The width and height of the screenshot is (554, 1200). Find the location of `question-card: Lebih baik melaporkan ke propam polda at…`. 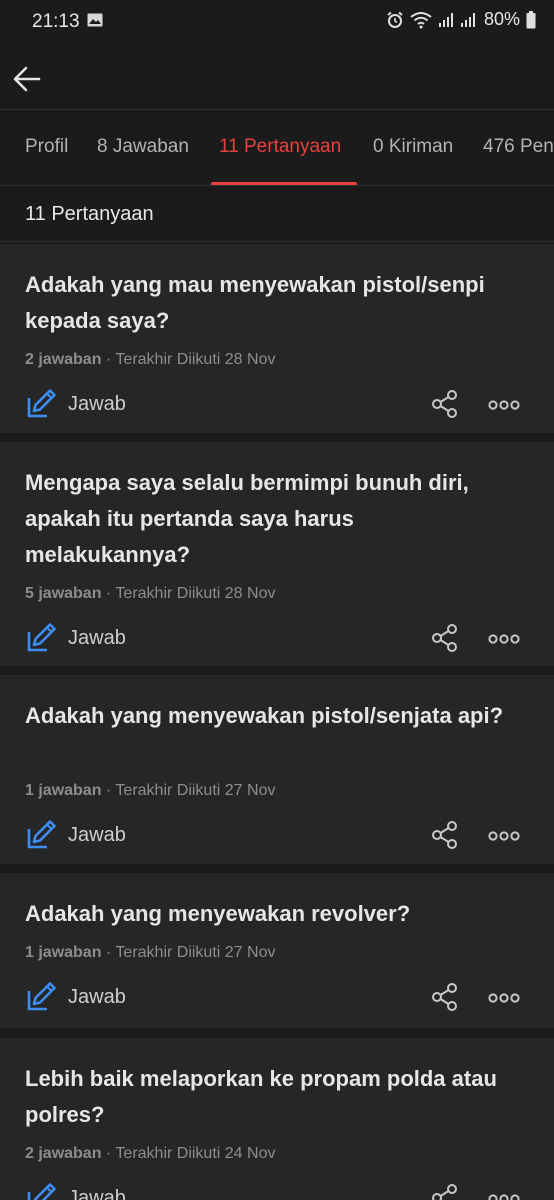

question-card: Lebih baik melaporkan ke propam polda at… is located at coordinates (277, 1119).